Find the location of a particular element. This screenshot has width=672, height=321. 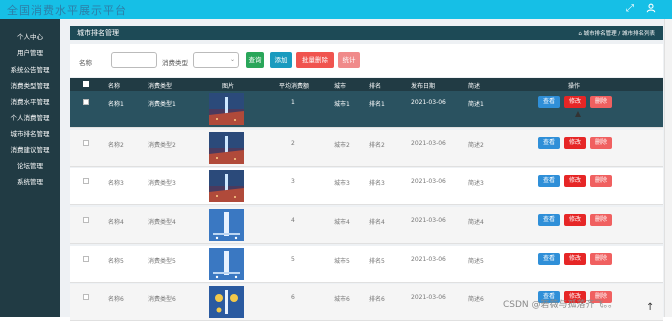

stats-button: 统计 is located at coordinates (349, 60).